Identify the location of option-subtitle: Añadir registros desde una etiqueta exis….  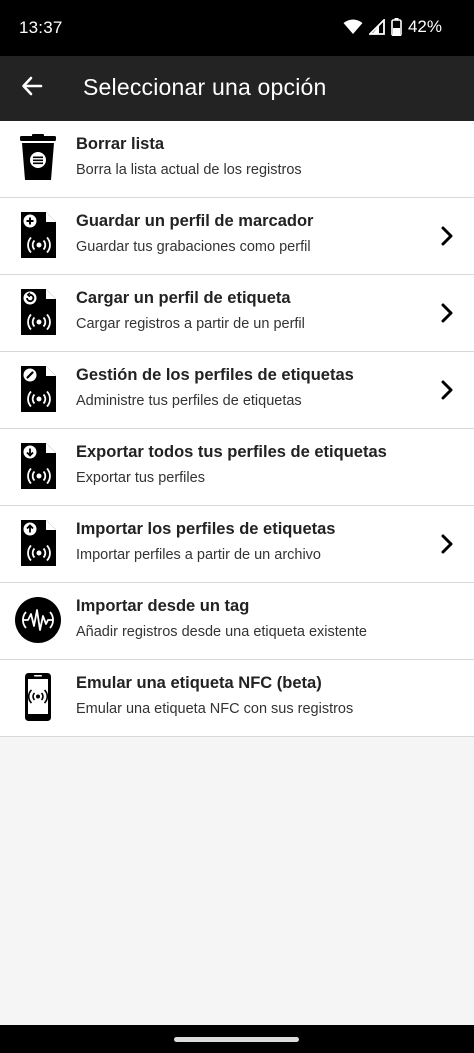
(221, 632).